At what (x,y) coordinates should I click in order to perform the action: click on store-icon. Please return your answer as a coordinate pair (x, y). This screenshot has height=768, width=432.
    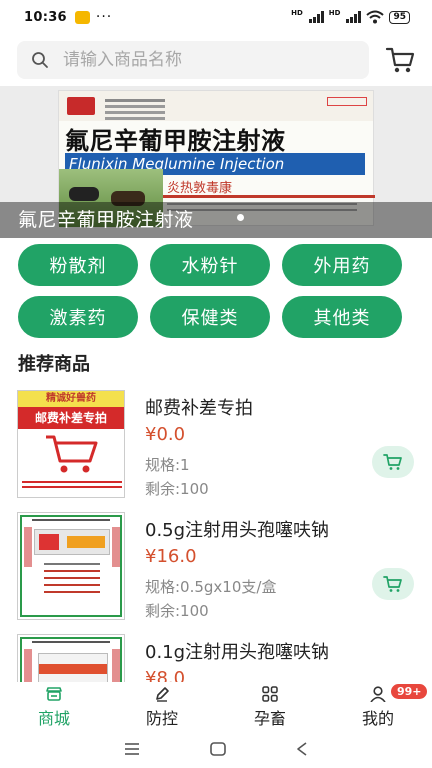
    Looking at the image, I should click on (54, 694).